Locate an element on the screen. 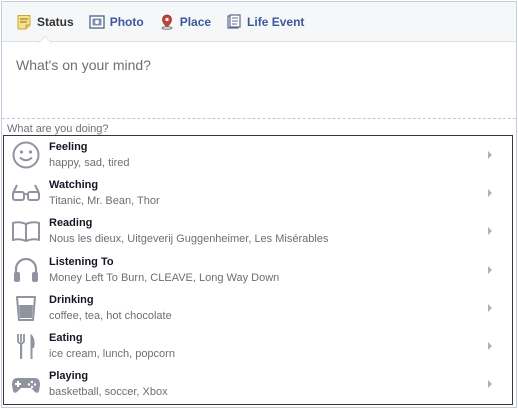 The image size is (518, 409). composer-tabs: Status Photo Place Life Event is located at coordinates (259, 22).